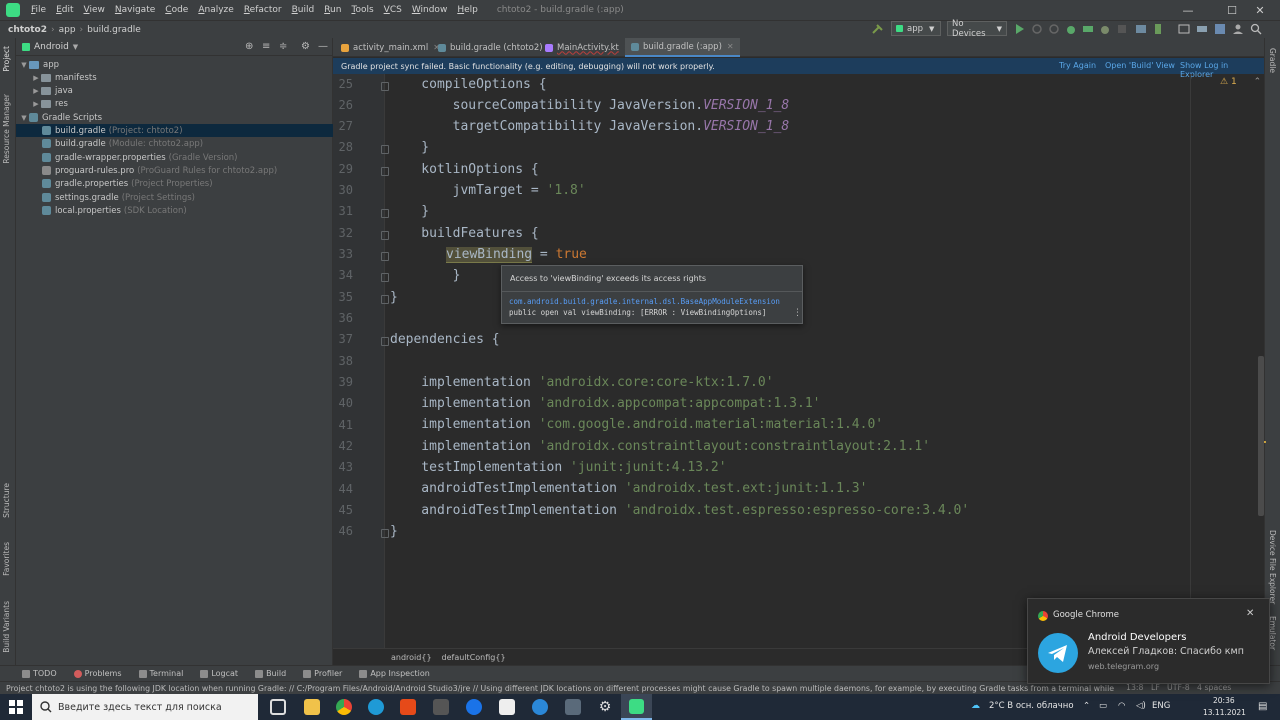 This screenshot has height=720, width=1280. Describe the element at coordinates (219, 673) in the screenshot. I see `logcat-tool-tab: Logcat` at that location.